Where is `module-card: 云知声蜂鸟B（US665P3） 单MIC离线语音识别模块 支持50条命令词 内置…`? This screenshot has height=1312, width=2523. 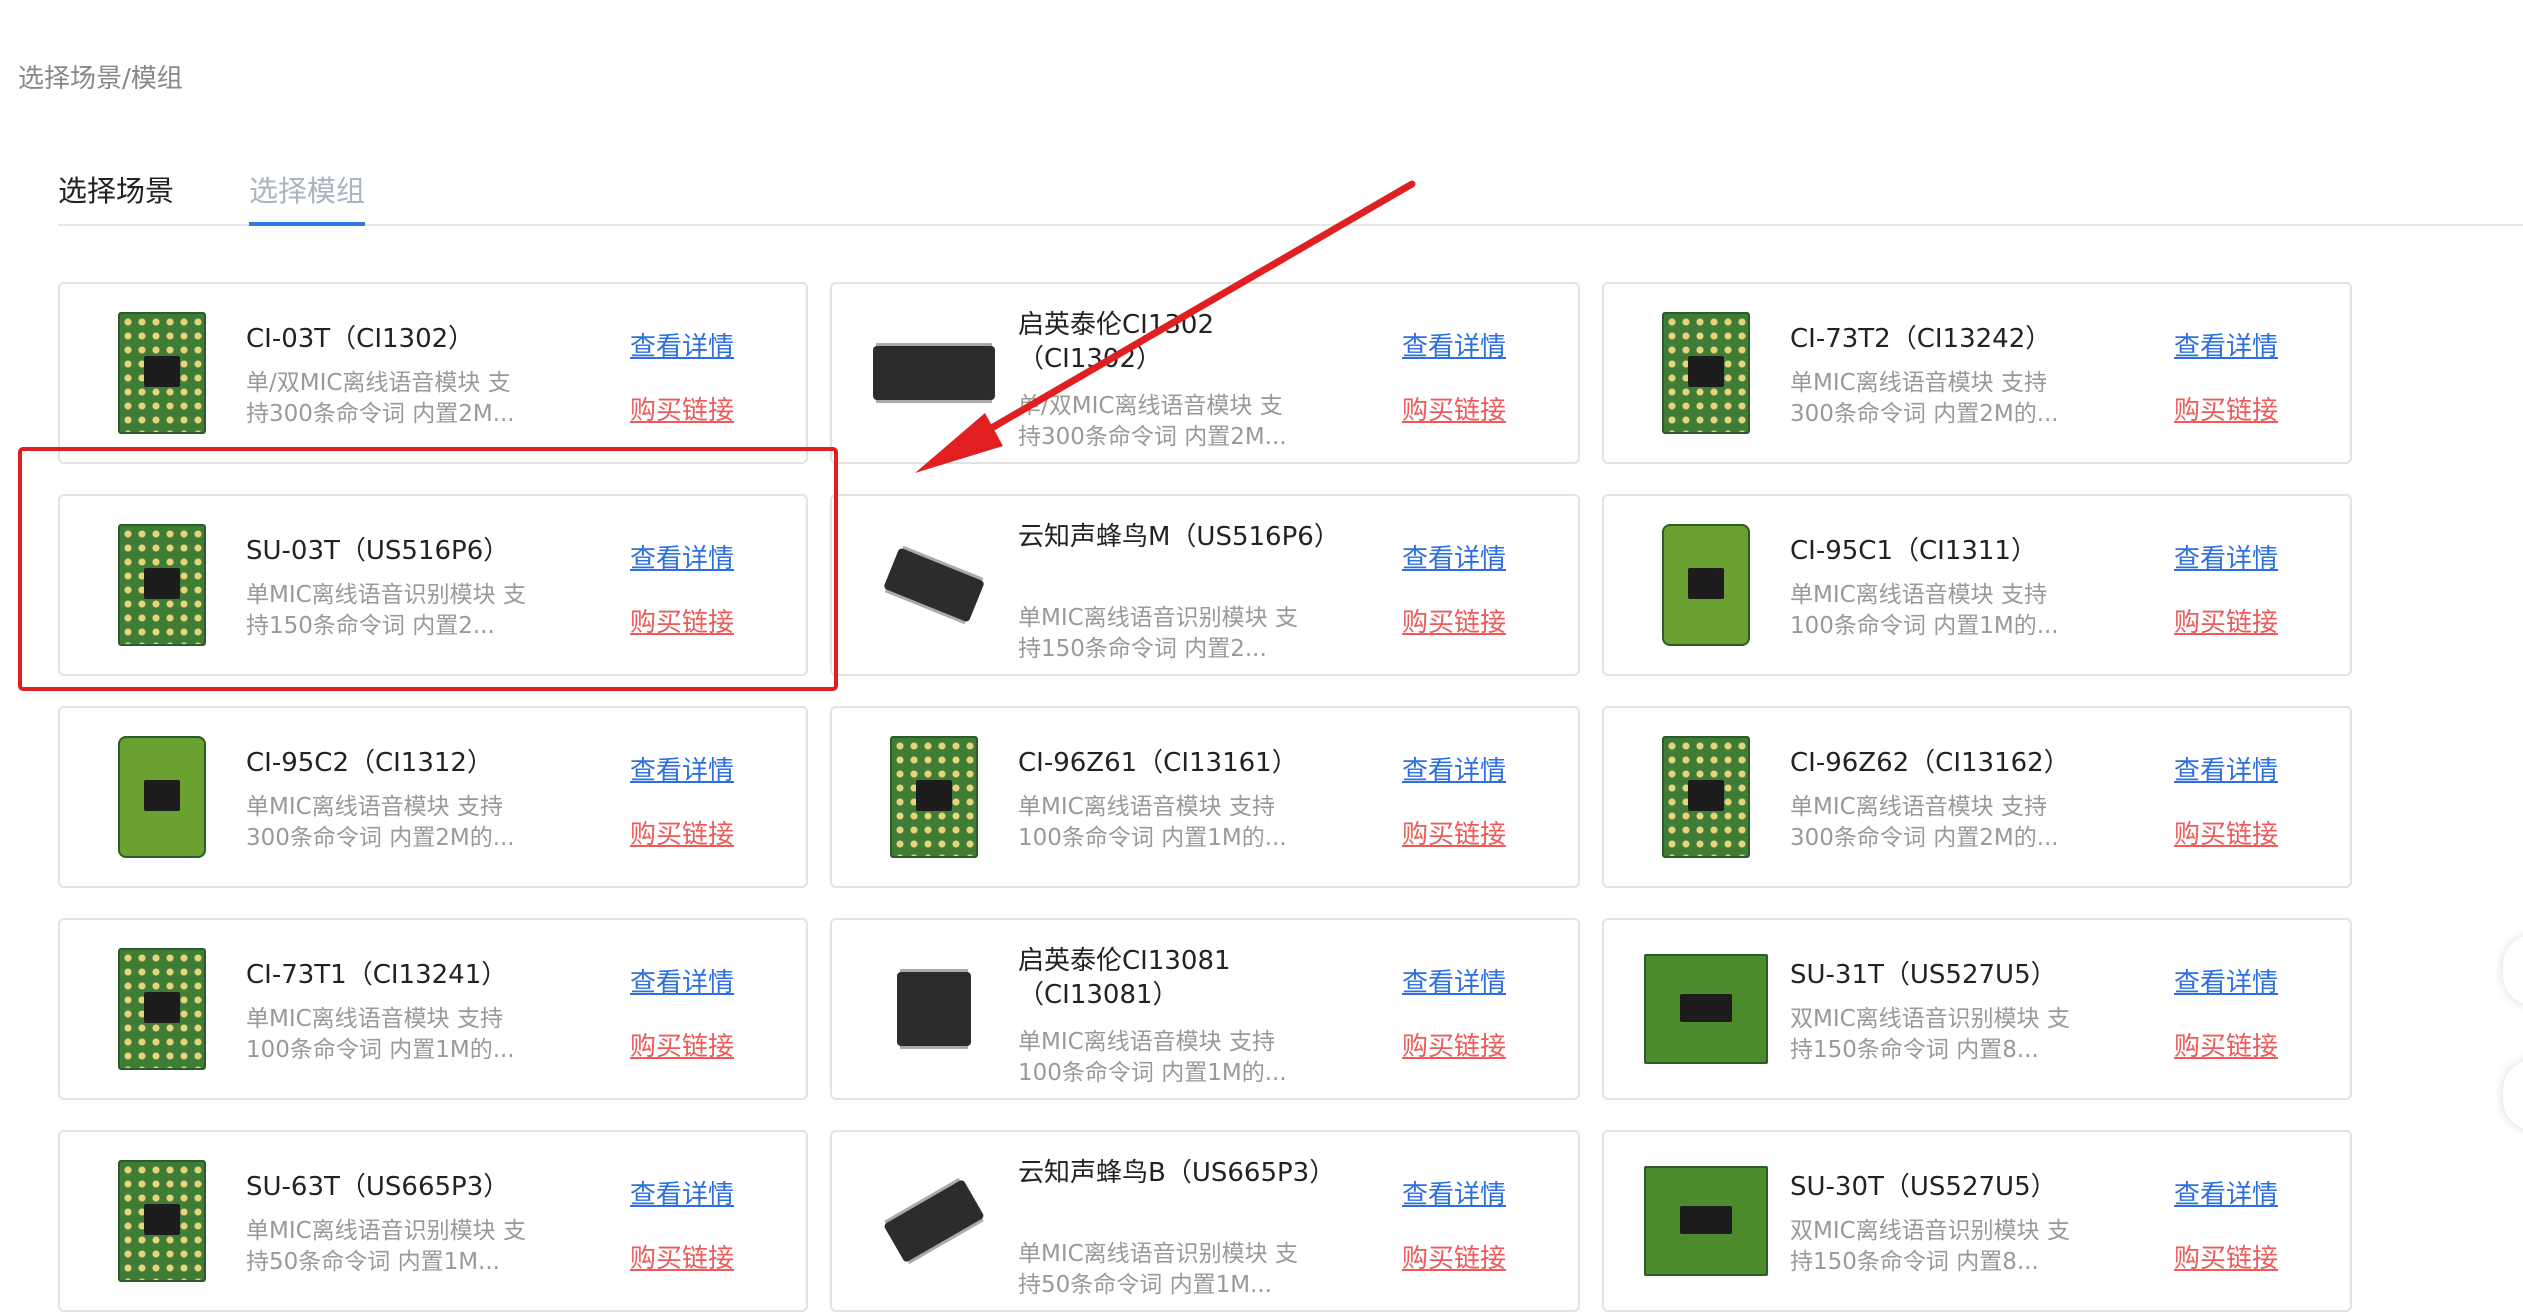 module-card: 云知声蜂鸟B（US665P3） 单MIC离线语音识别模块 支持50条命令词 内置… is located at coordinates (1205, 1221).